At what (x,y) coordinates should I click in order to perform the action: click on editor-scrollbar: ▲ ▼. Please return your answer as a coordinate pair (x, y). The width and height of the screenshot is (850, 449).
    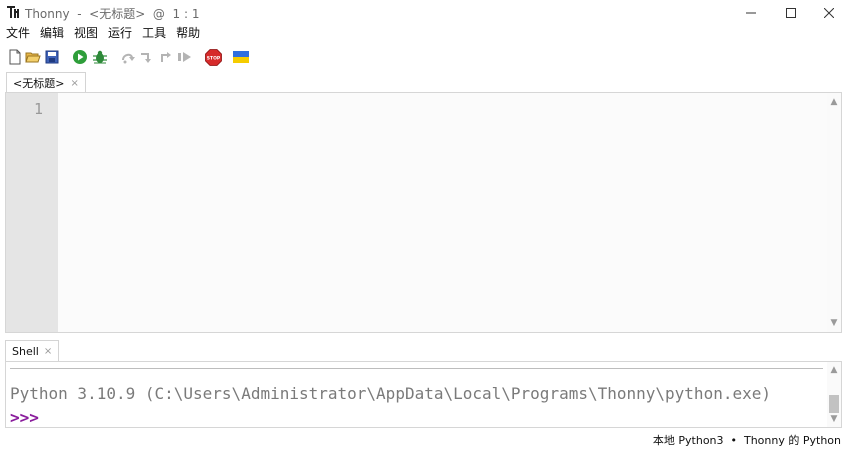
    Looking at the image, I should click on (834, 212).